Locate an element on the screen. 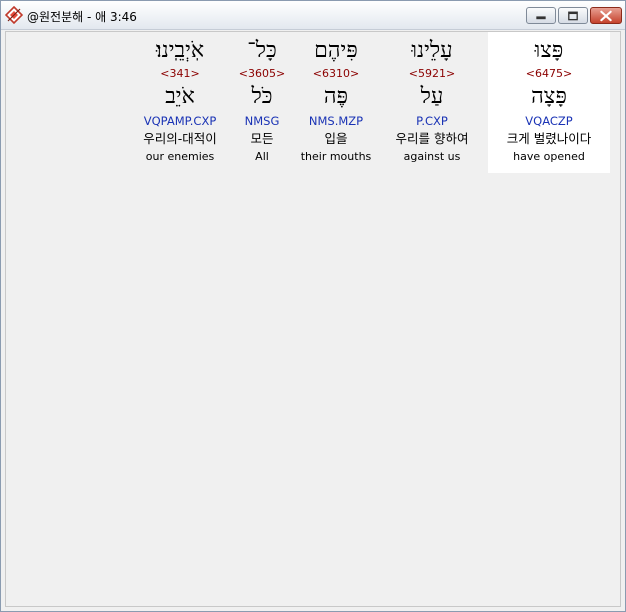 This screenshot has width=626, height=612. minimize-button is located at coordinates (541, 15).